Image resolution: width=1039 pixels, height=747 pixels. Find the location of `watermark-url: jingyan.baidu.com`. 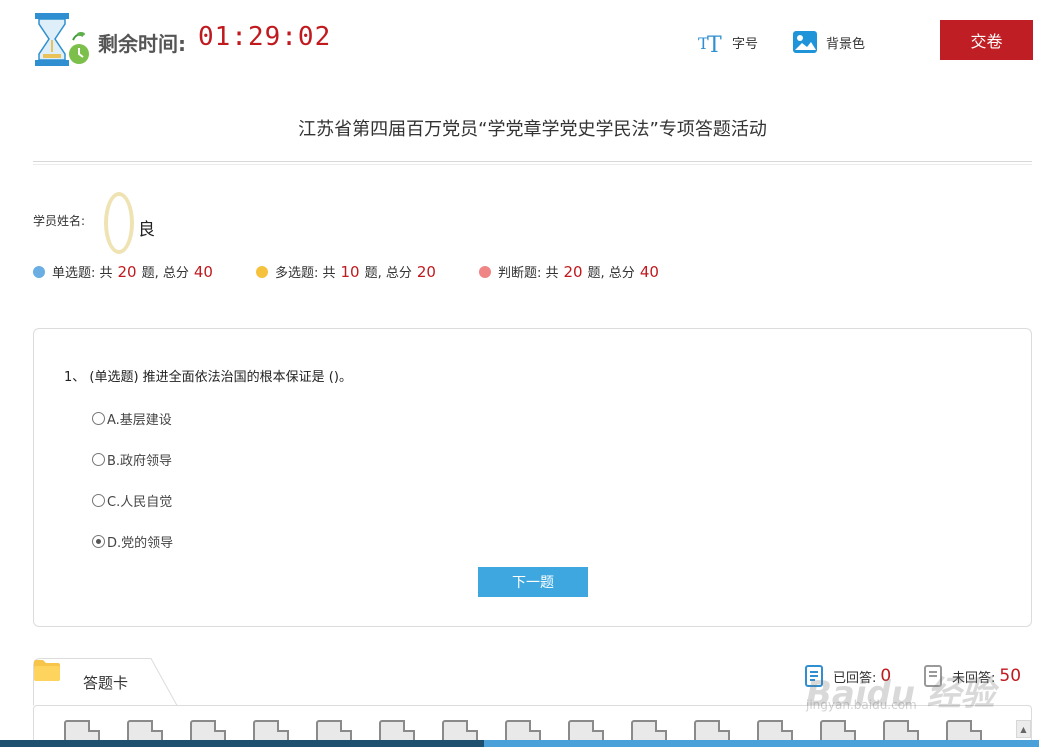

watermark-url: jingyan.baidu.com is located at coordinates (861, 705).